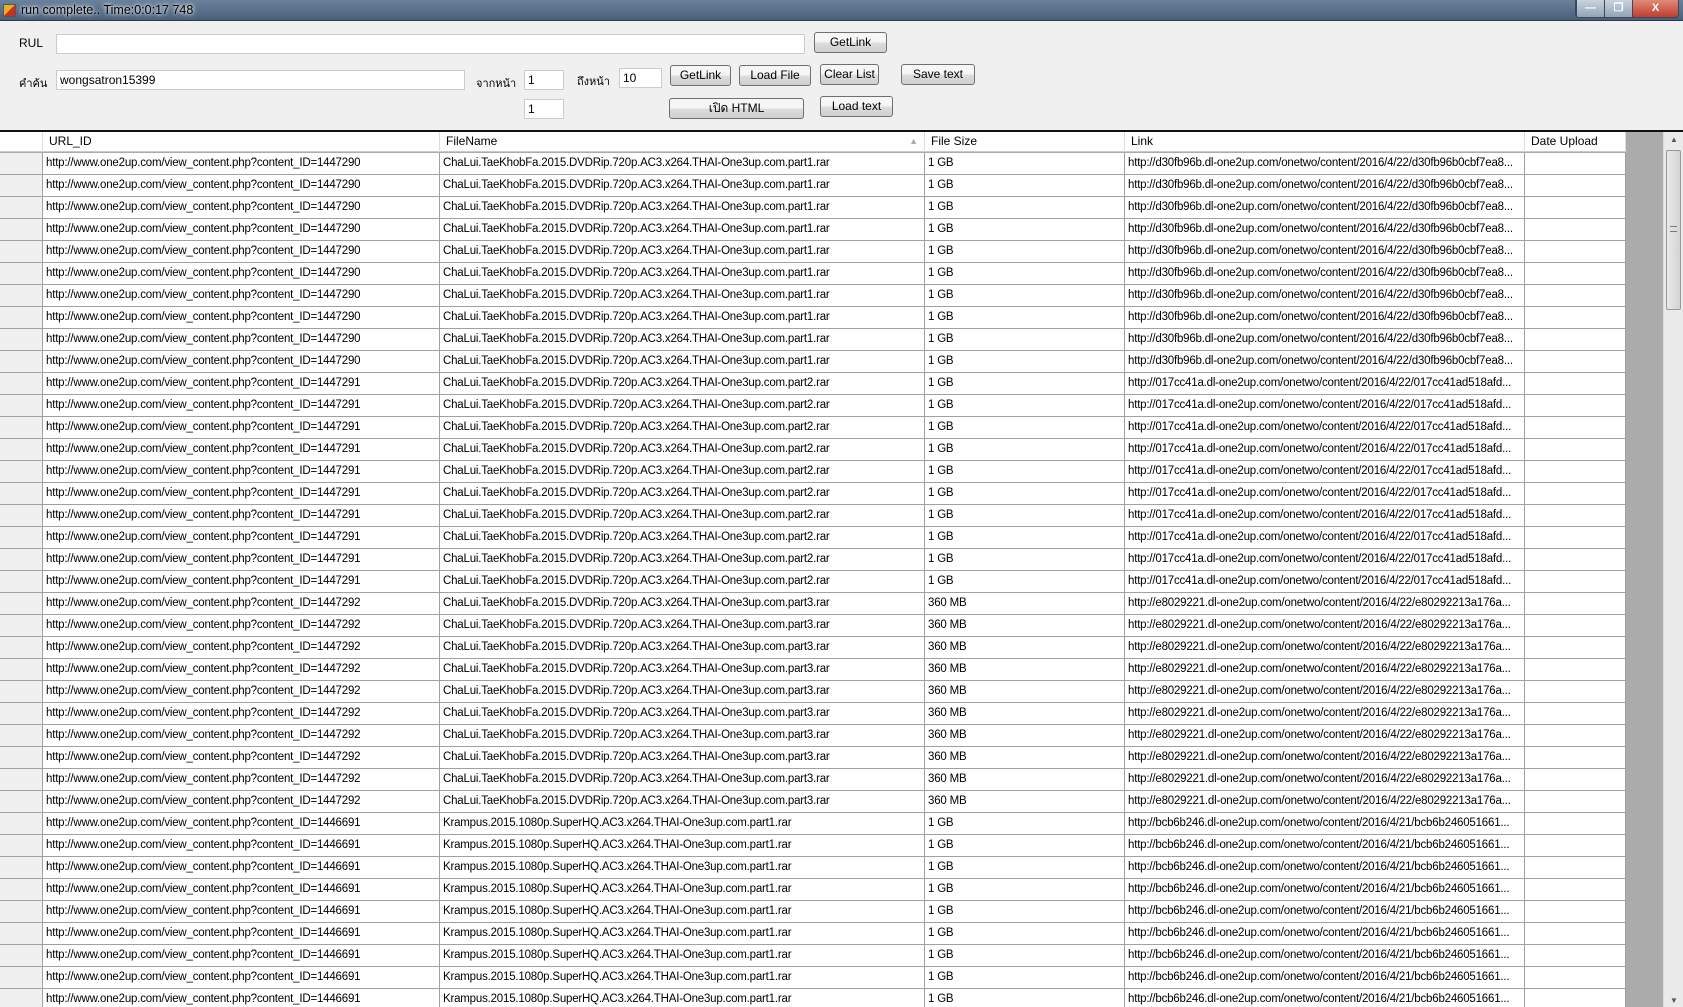 This screenshot has height=1007, width=1683. Describe the element at coordinates (1673, 140) in the screenshot. I see `scroll-up-icon: ▲` at that location.